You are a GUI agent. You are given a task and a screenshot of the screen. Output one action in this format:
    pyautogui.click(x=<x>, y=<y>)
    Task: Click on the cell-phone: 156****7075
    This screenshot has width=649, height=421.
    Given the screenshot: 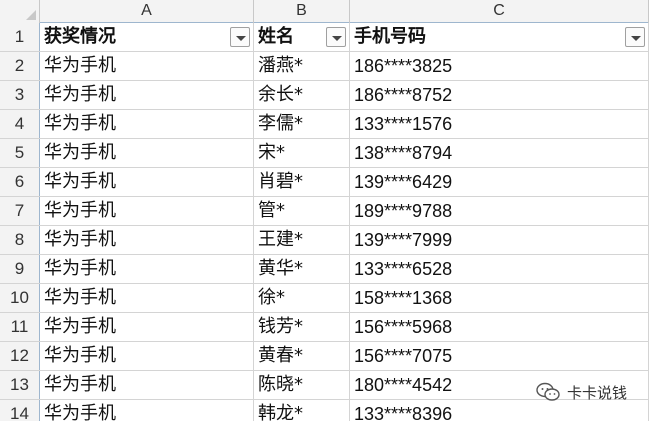 What is the action you would take?
    pyautogui.click(x=499, y=356)
    